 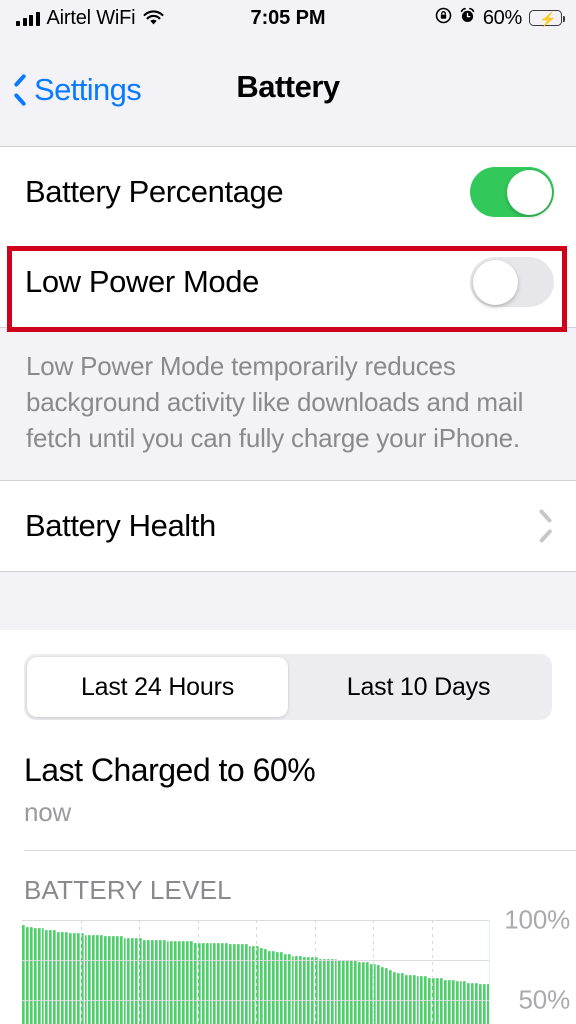 What do you see at coordinates (288, 526) in the screenshot?
I see `battery-health-row: Battery Health` at bounding box center [288, 526].